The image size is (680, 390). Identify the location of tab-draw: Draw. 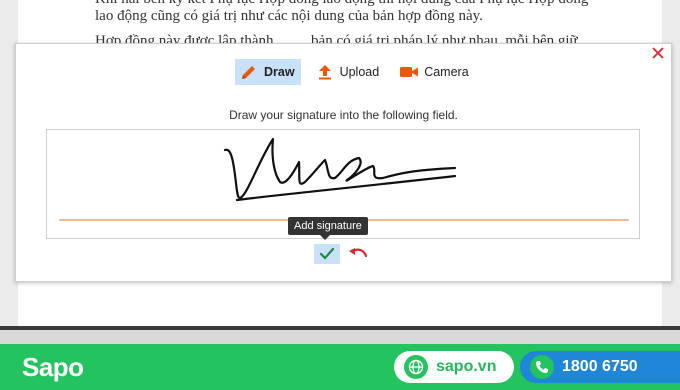
(268, 72).